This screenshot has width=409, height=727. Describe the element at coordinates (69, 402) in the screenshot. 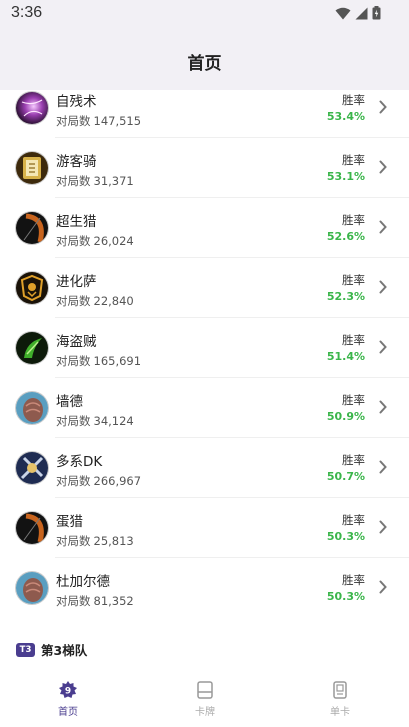

I see `deck-name: 墙德` at that location.